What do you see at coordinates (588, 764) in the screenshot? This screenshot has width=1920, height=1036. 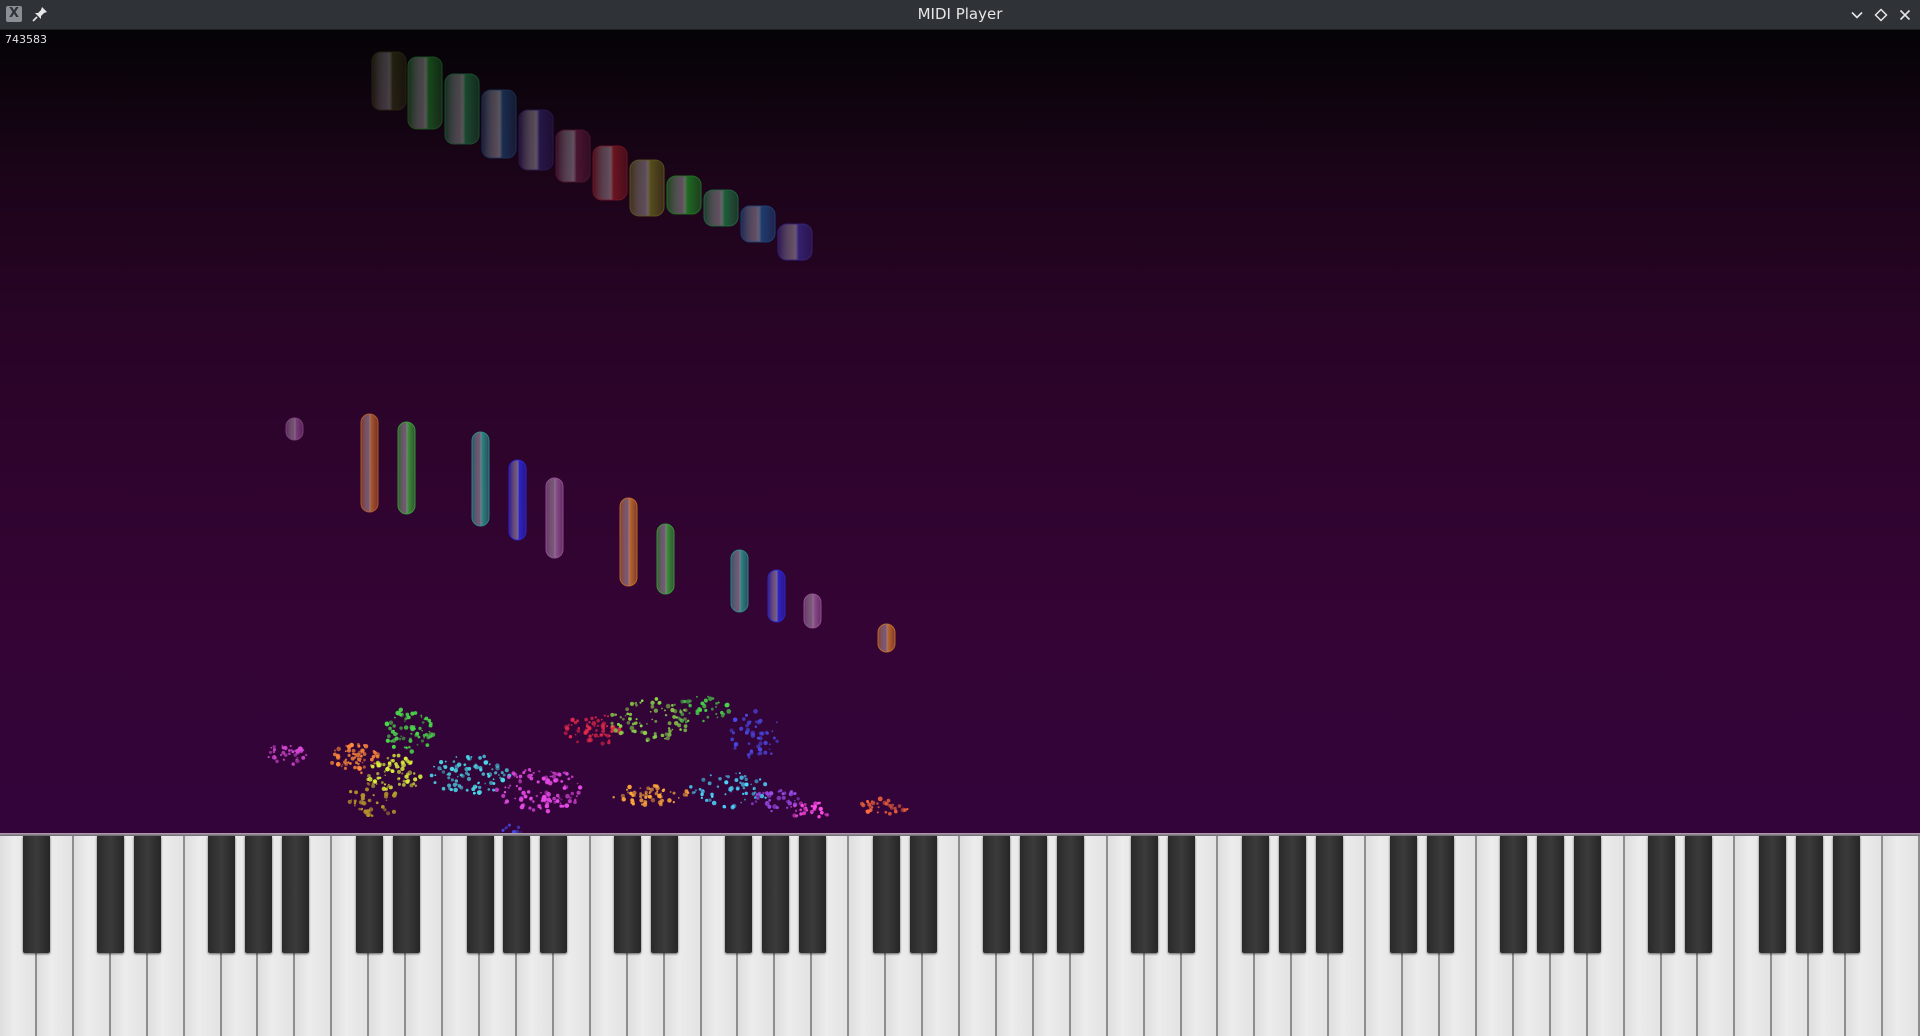 I see `particle-bursts` at bounding box center [588, 764].